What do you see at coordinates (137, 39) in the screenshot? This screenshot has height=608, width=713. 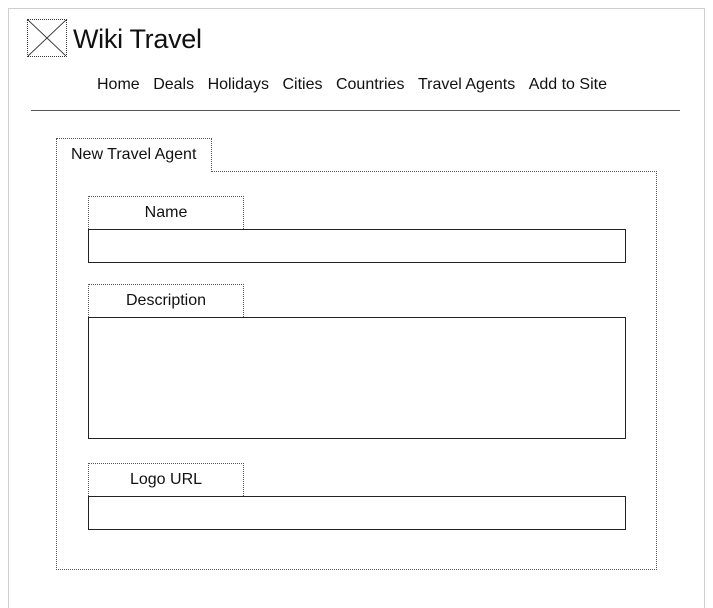 I see `site-title: Wiki Travel` at bounding box center [137, 39].